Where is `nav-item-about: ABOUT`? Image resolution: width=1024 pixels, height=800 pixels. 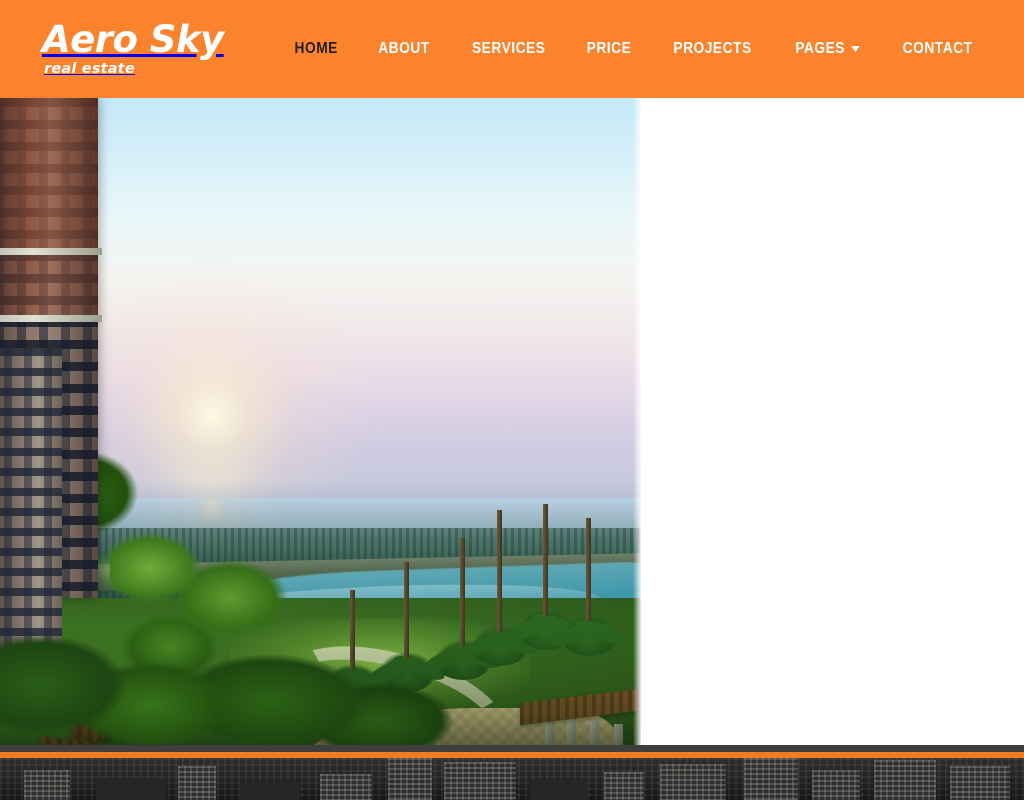 nav-item-about: ABOUT is located at coordinates (403, 49).